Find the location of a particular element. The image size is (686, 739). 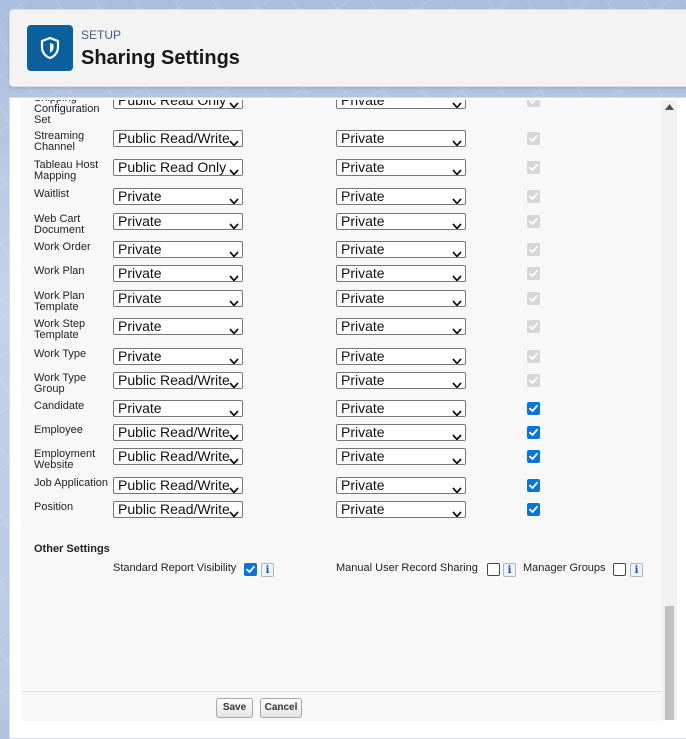

row-label: Employee is located at coordinates (58, 430).